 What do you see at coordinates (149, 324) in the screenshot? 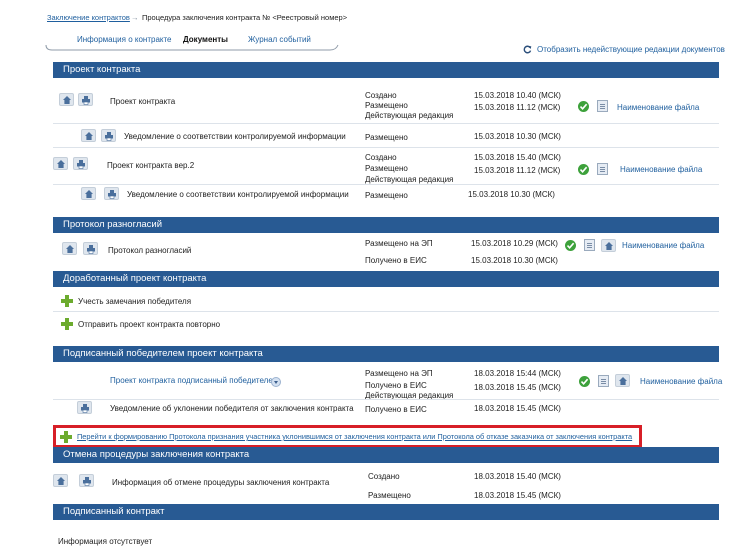
I see `action-link-resend-project: Отправить проект контракта повторно` at bounding box center [149, 324].